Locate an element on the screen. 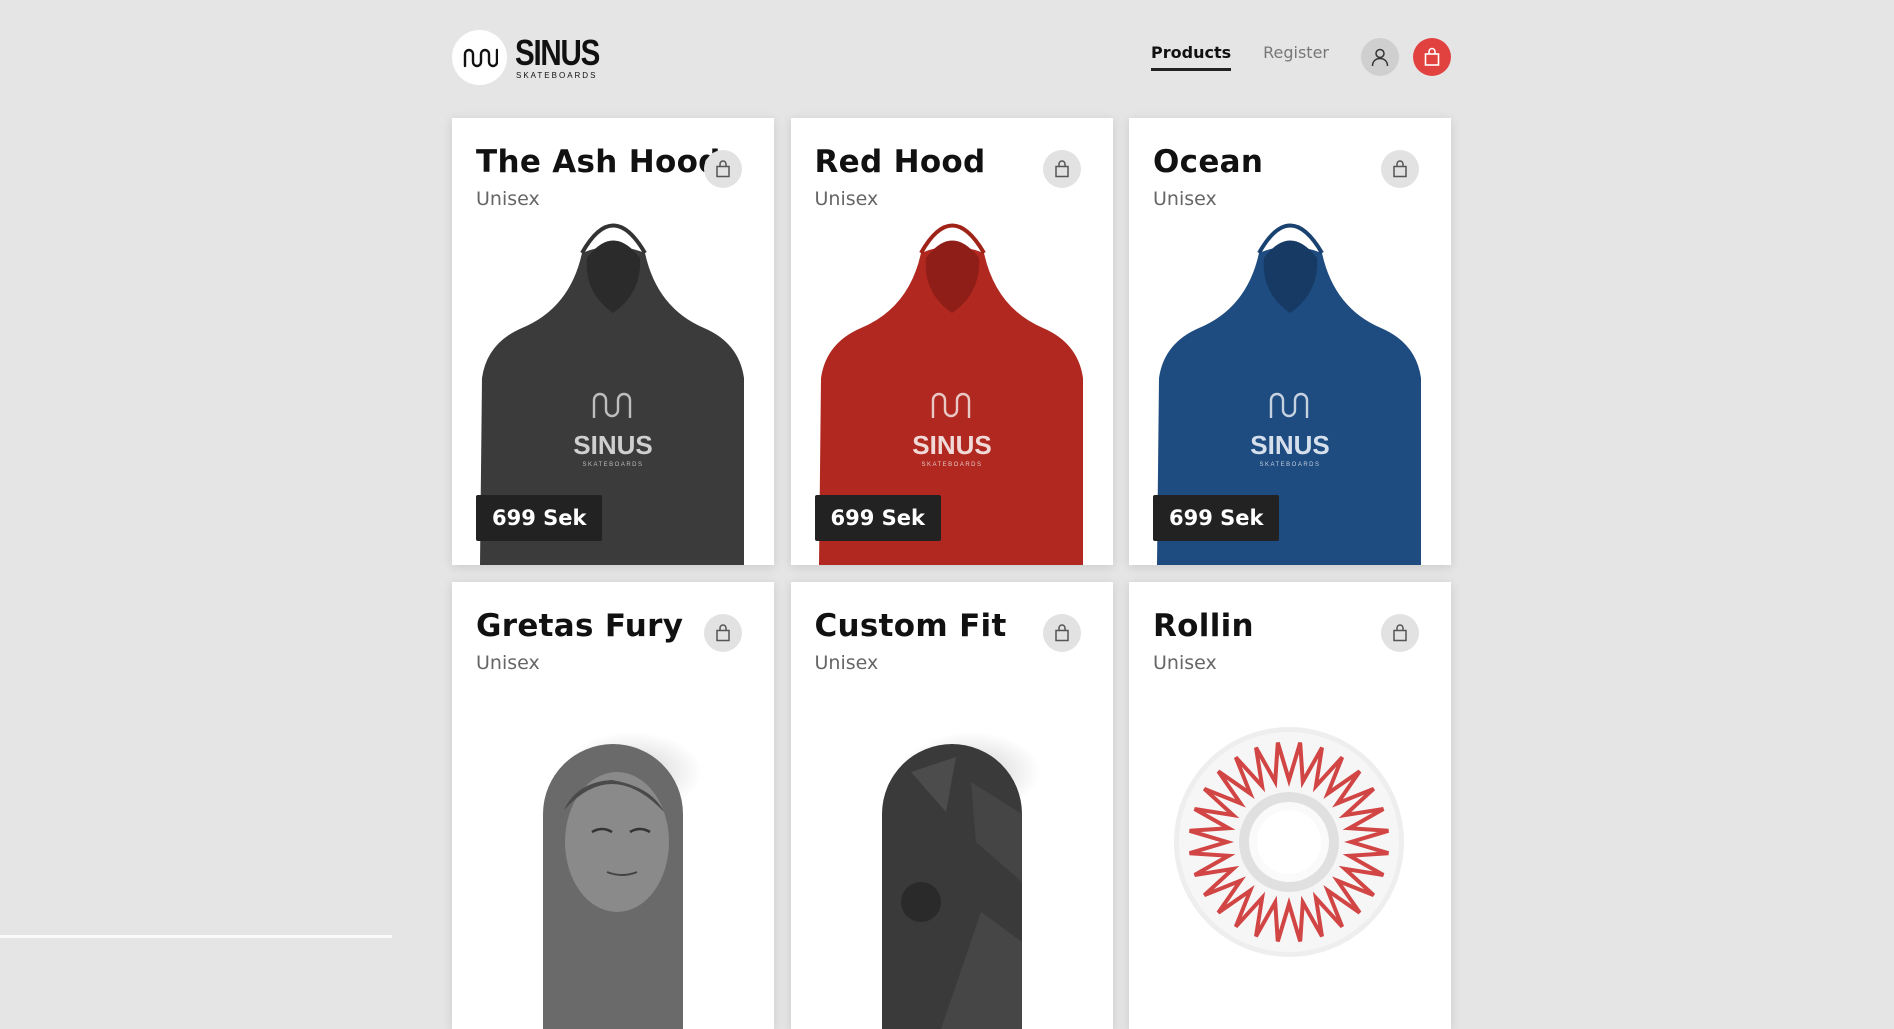 The height and width of the screenshot is (1029, 1894). product-card: Rollin Unisex is located at coordinates (1290, 805).